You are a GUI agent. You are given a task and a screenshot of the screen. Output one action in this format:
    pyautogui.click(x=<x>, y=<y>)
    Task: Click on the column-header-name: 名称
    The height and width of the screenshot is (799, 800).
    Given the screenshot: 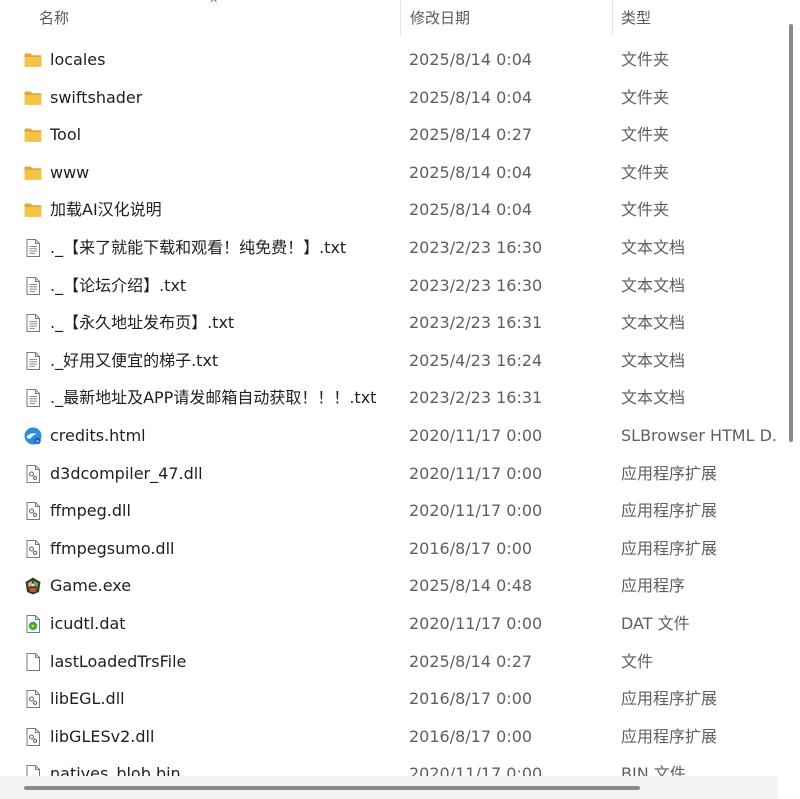 What is the action you would take?
    pyautogui.click(x=215, y=18)
    